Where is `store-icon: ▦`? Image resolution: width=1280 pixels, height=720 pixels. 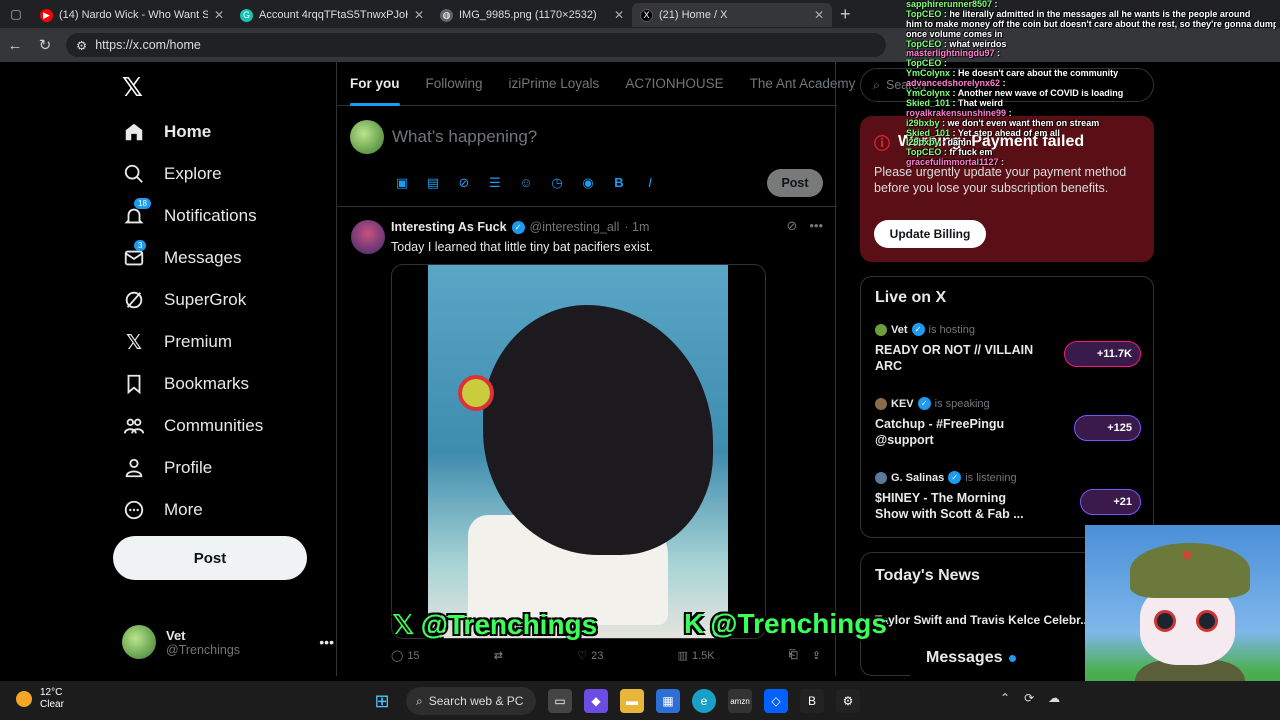 store-icon: ▦ is located at coordinates (668, 701).